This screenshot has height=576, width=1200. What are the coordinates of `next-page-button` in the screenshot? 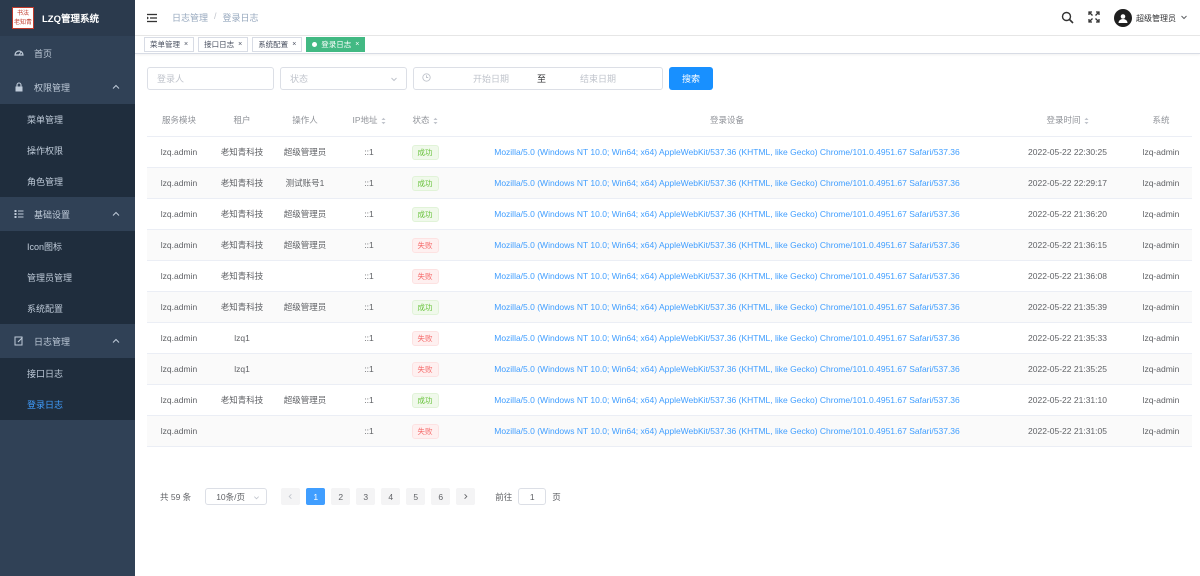 It's located at (466, 496).